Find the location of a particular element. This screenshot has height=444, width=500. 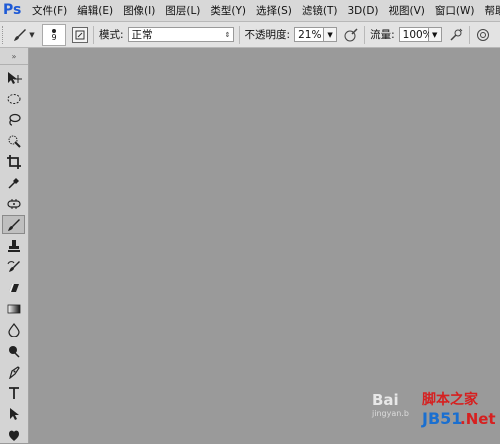

airbrush-button is located at coordinates (456, 35).